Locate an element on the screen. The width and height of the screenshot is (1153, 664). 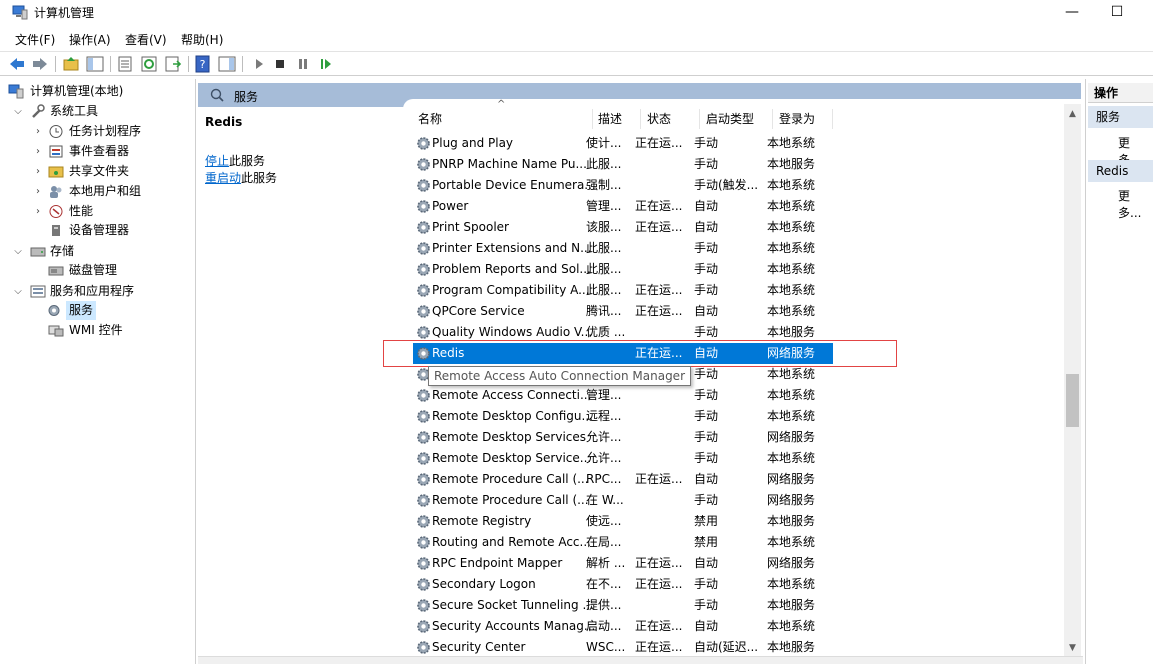
service-row: Remote Registry 使远... 禁用 本地服务 is located at coordinates (623, 521).